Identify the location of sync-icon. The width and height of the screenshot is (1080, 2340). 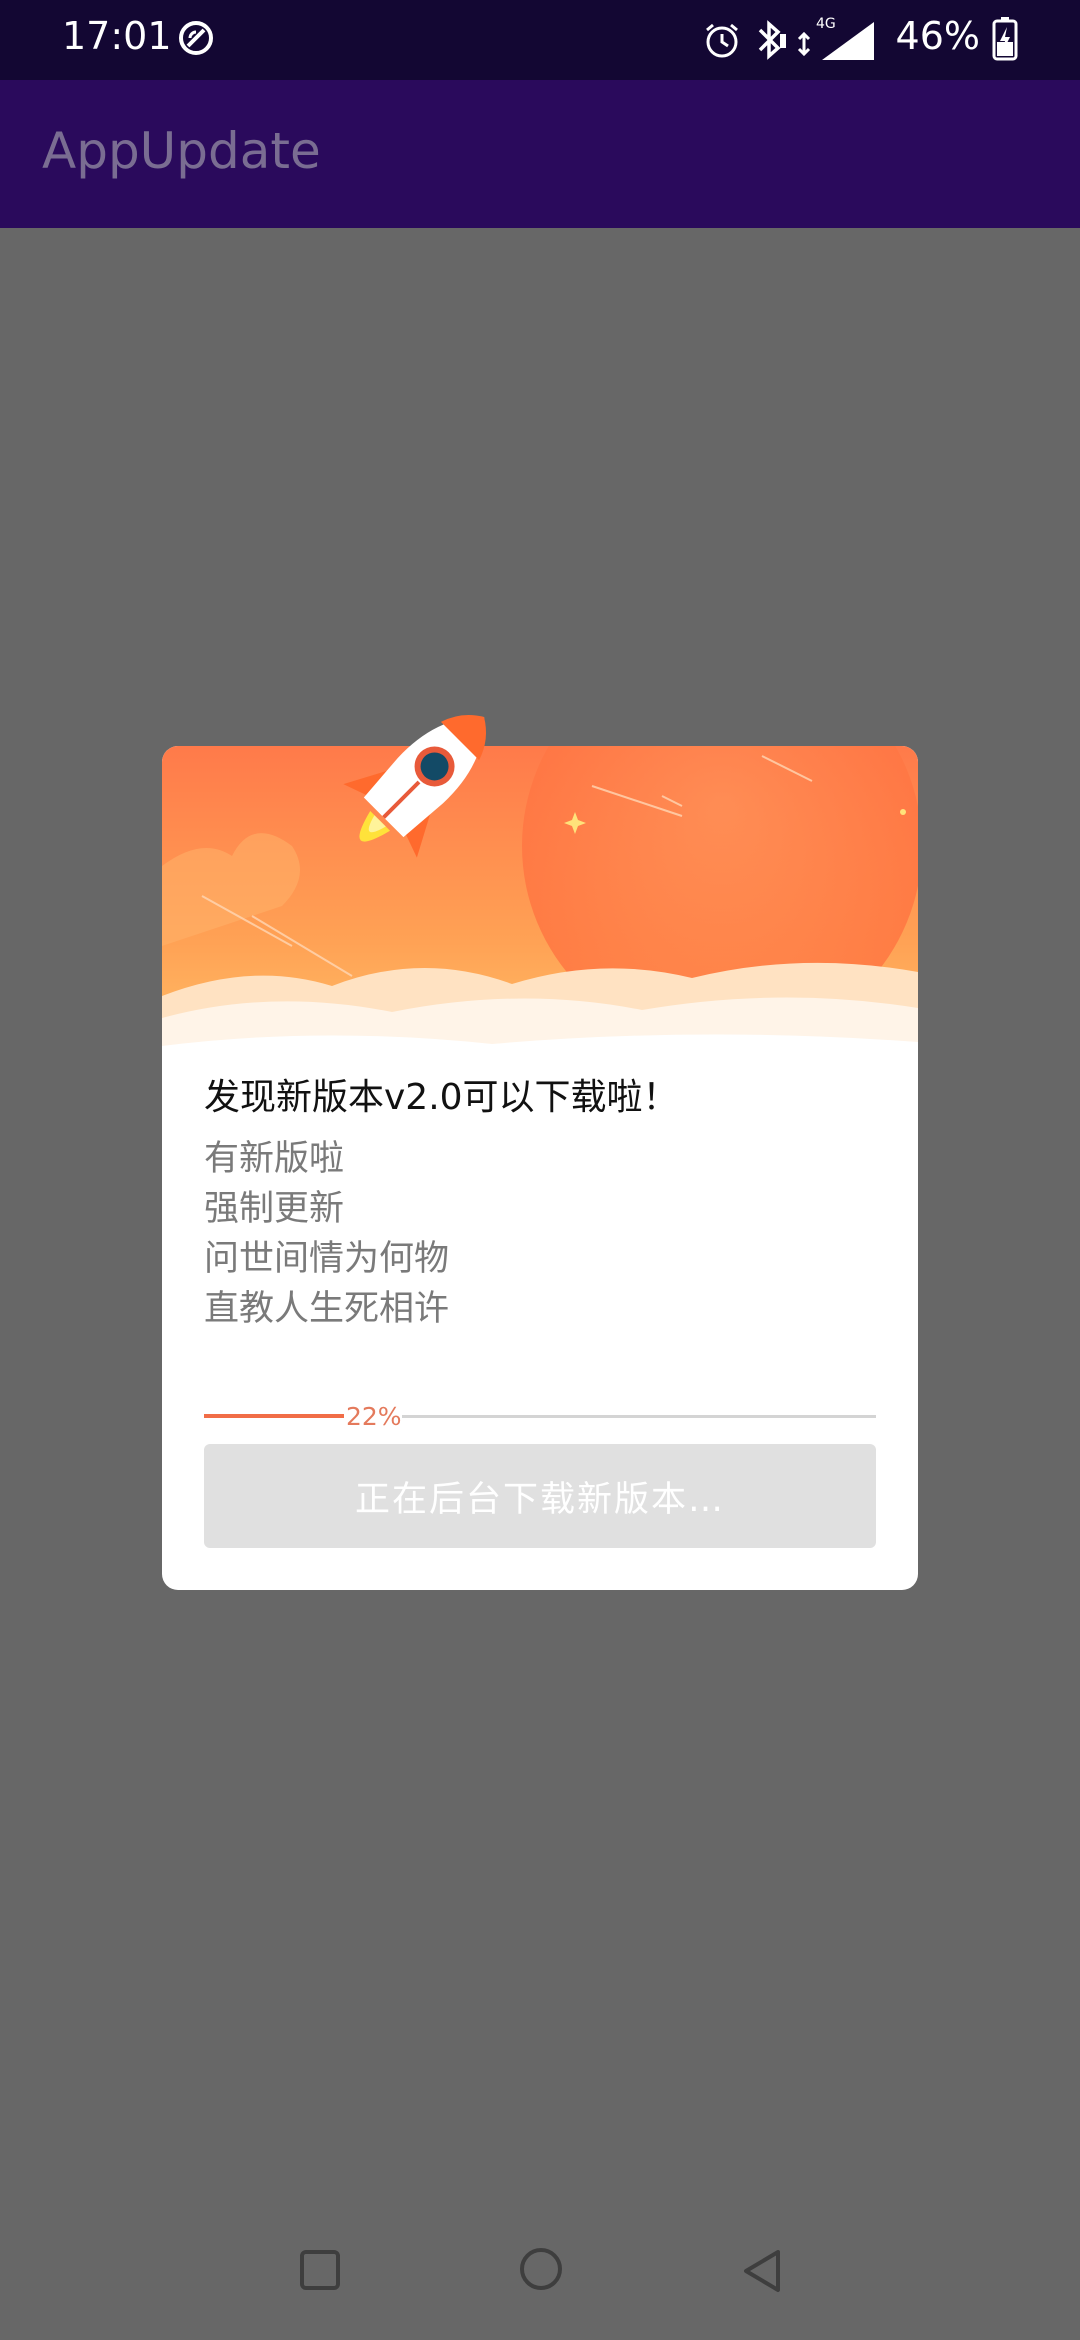
(196, 40).